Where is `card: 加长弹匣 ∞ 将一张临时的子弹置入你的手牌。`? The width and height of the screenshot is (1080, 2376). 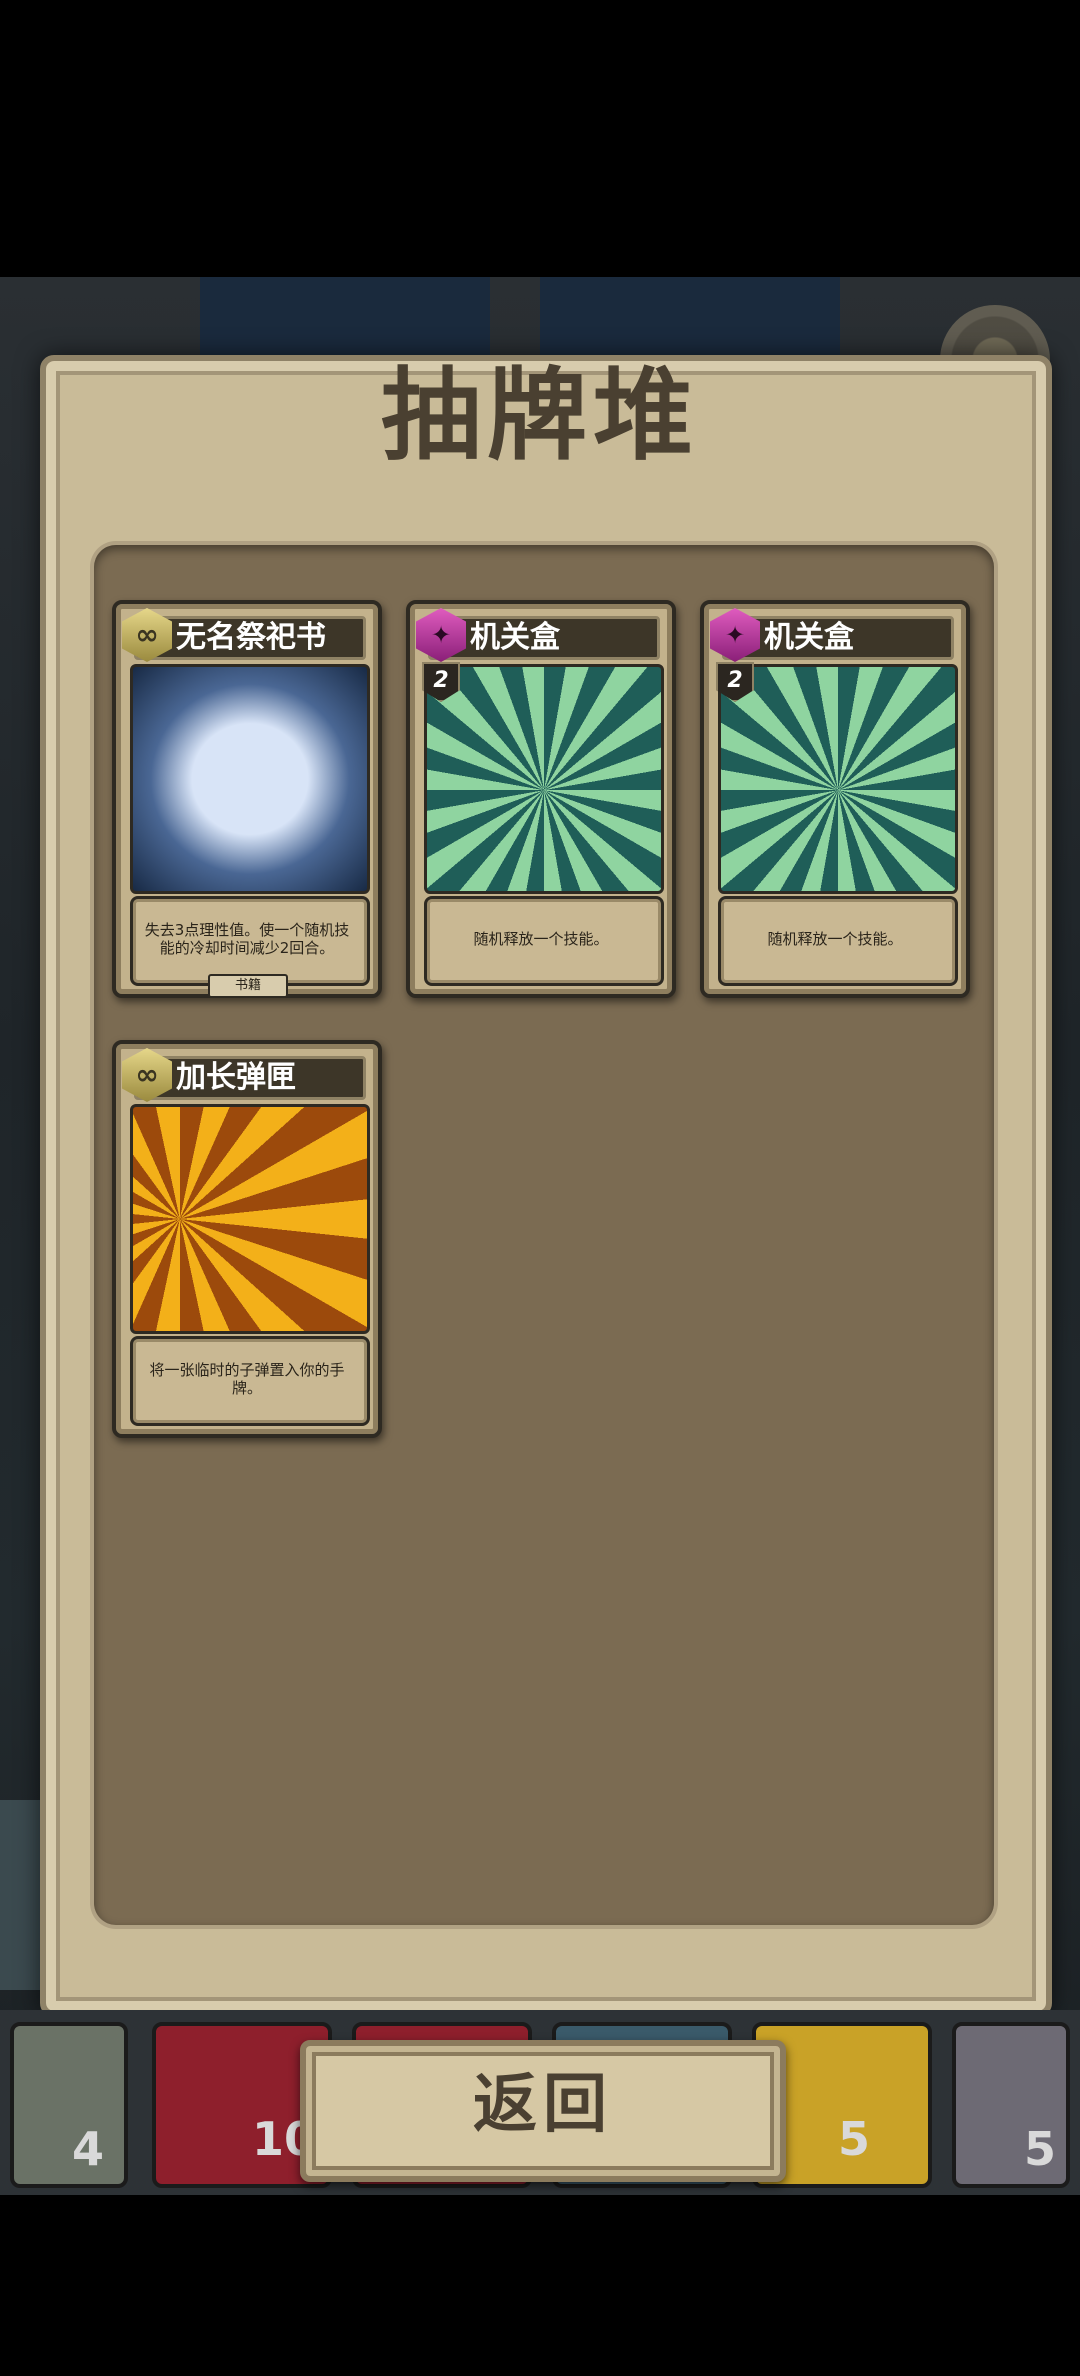
card: 加长弹匣 ∞ 将一张临时的子弹置入你的手牌。 is located at coordinates (247, 1239).